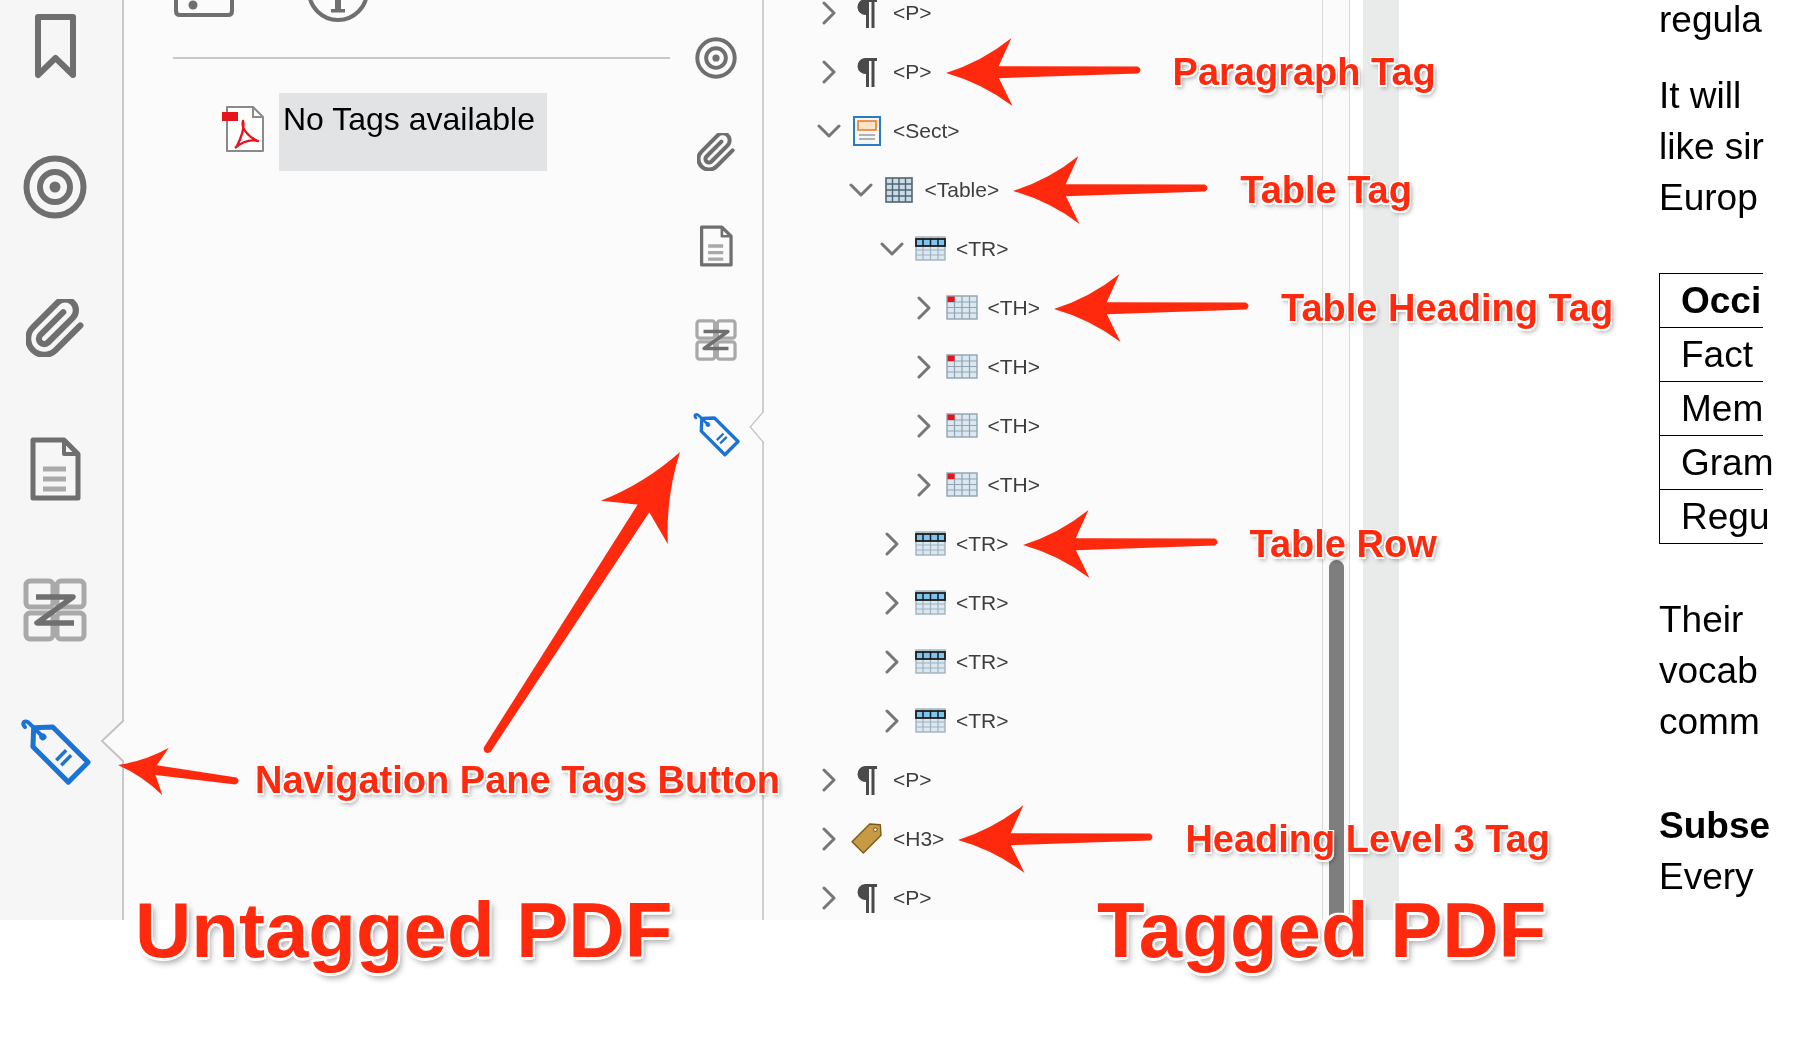 Image resolution: width=1804 pixels, height=1048 pixels. I want to click on table-header-cell: Occi, so click(1721, 300).